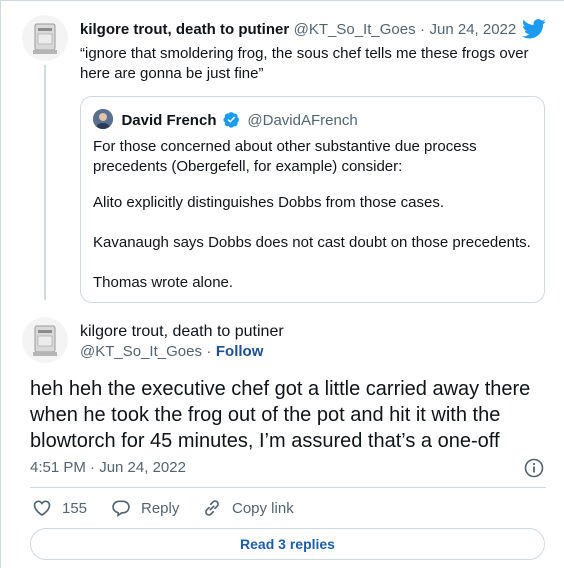 The height and width of the screenshot is (568, 564). Describe the element at coordinates (169, 120) in the screenshot. I see `author-name: David French` at that location.